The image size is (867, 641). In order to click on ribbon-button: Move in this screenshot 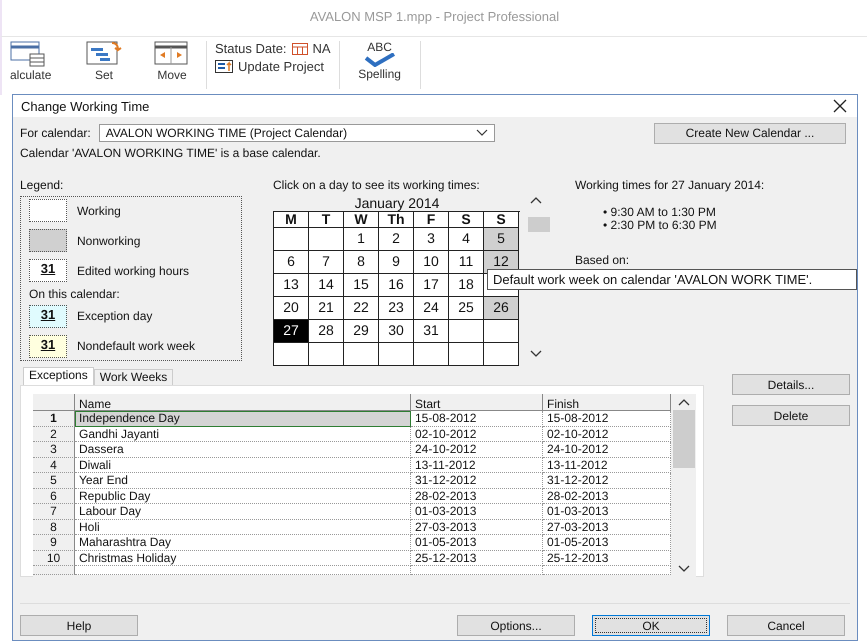, I will do `click(172, 61)`.